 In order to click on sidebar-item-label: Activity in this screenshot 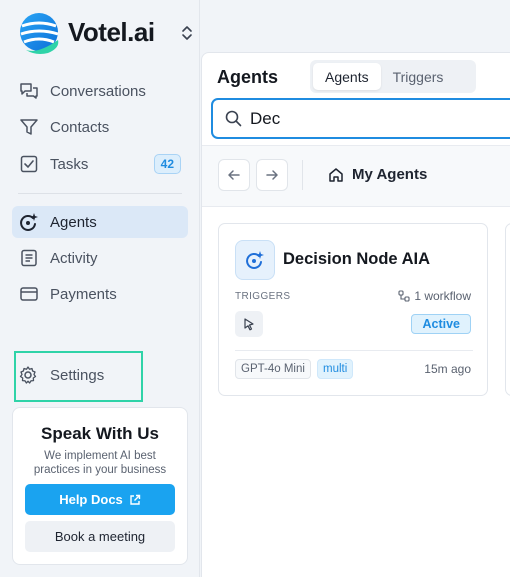, I will do `click(74, 258)`.